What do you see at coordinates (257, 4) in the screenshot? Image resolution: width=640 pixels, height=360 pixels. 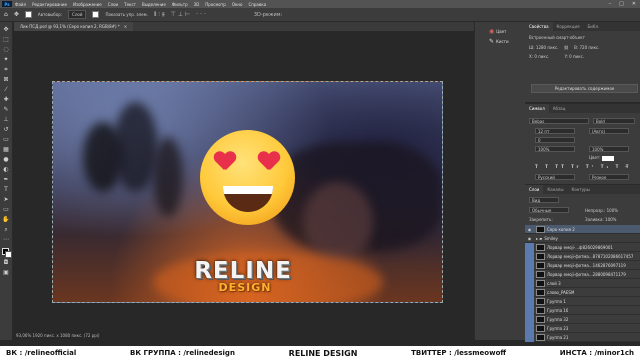 I see `menu-help: Справка` at bounding box center [257, 4].